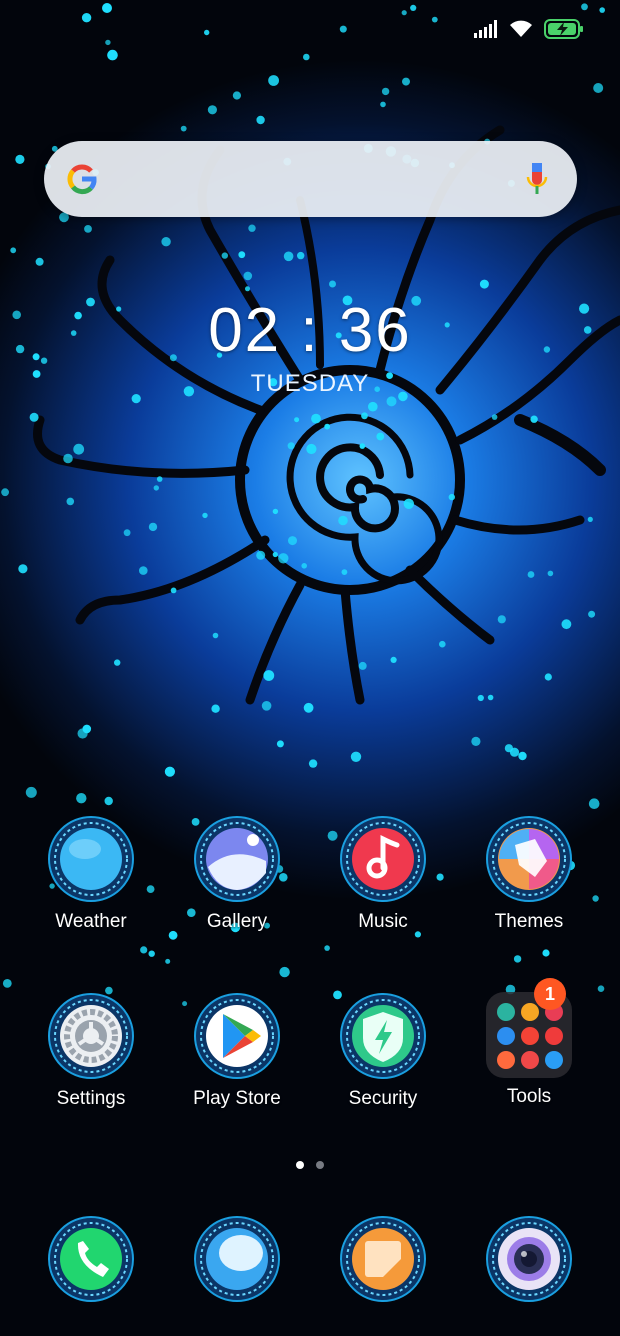 Image resolution: width=620 pixels, height=1336 pixels. I want to click on folder-tools: 1 Tools, so click(529, 1043).